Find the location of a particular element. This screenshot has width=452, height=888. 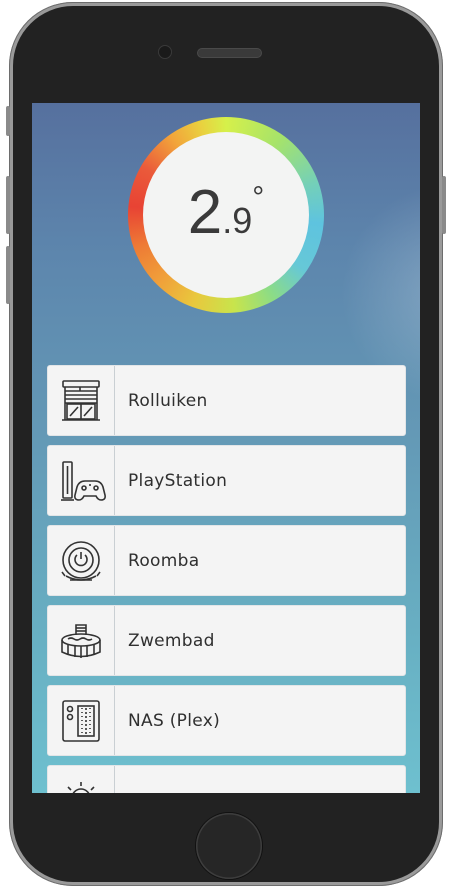

home-button is located at coordinates (229, 846).